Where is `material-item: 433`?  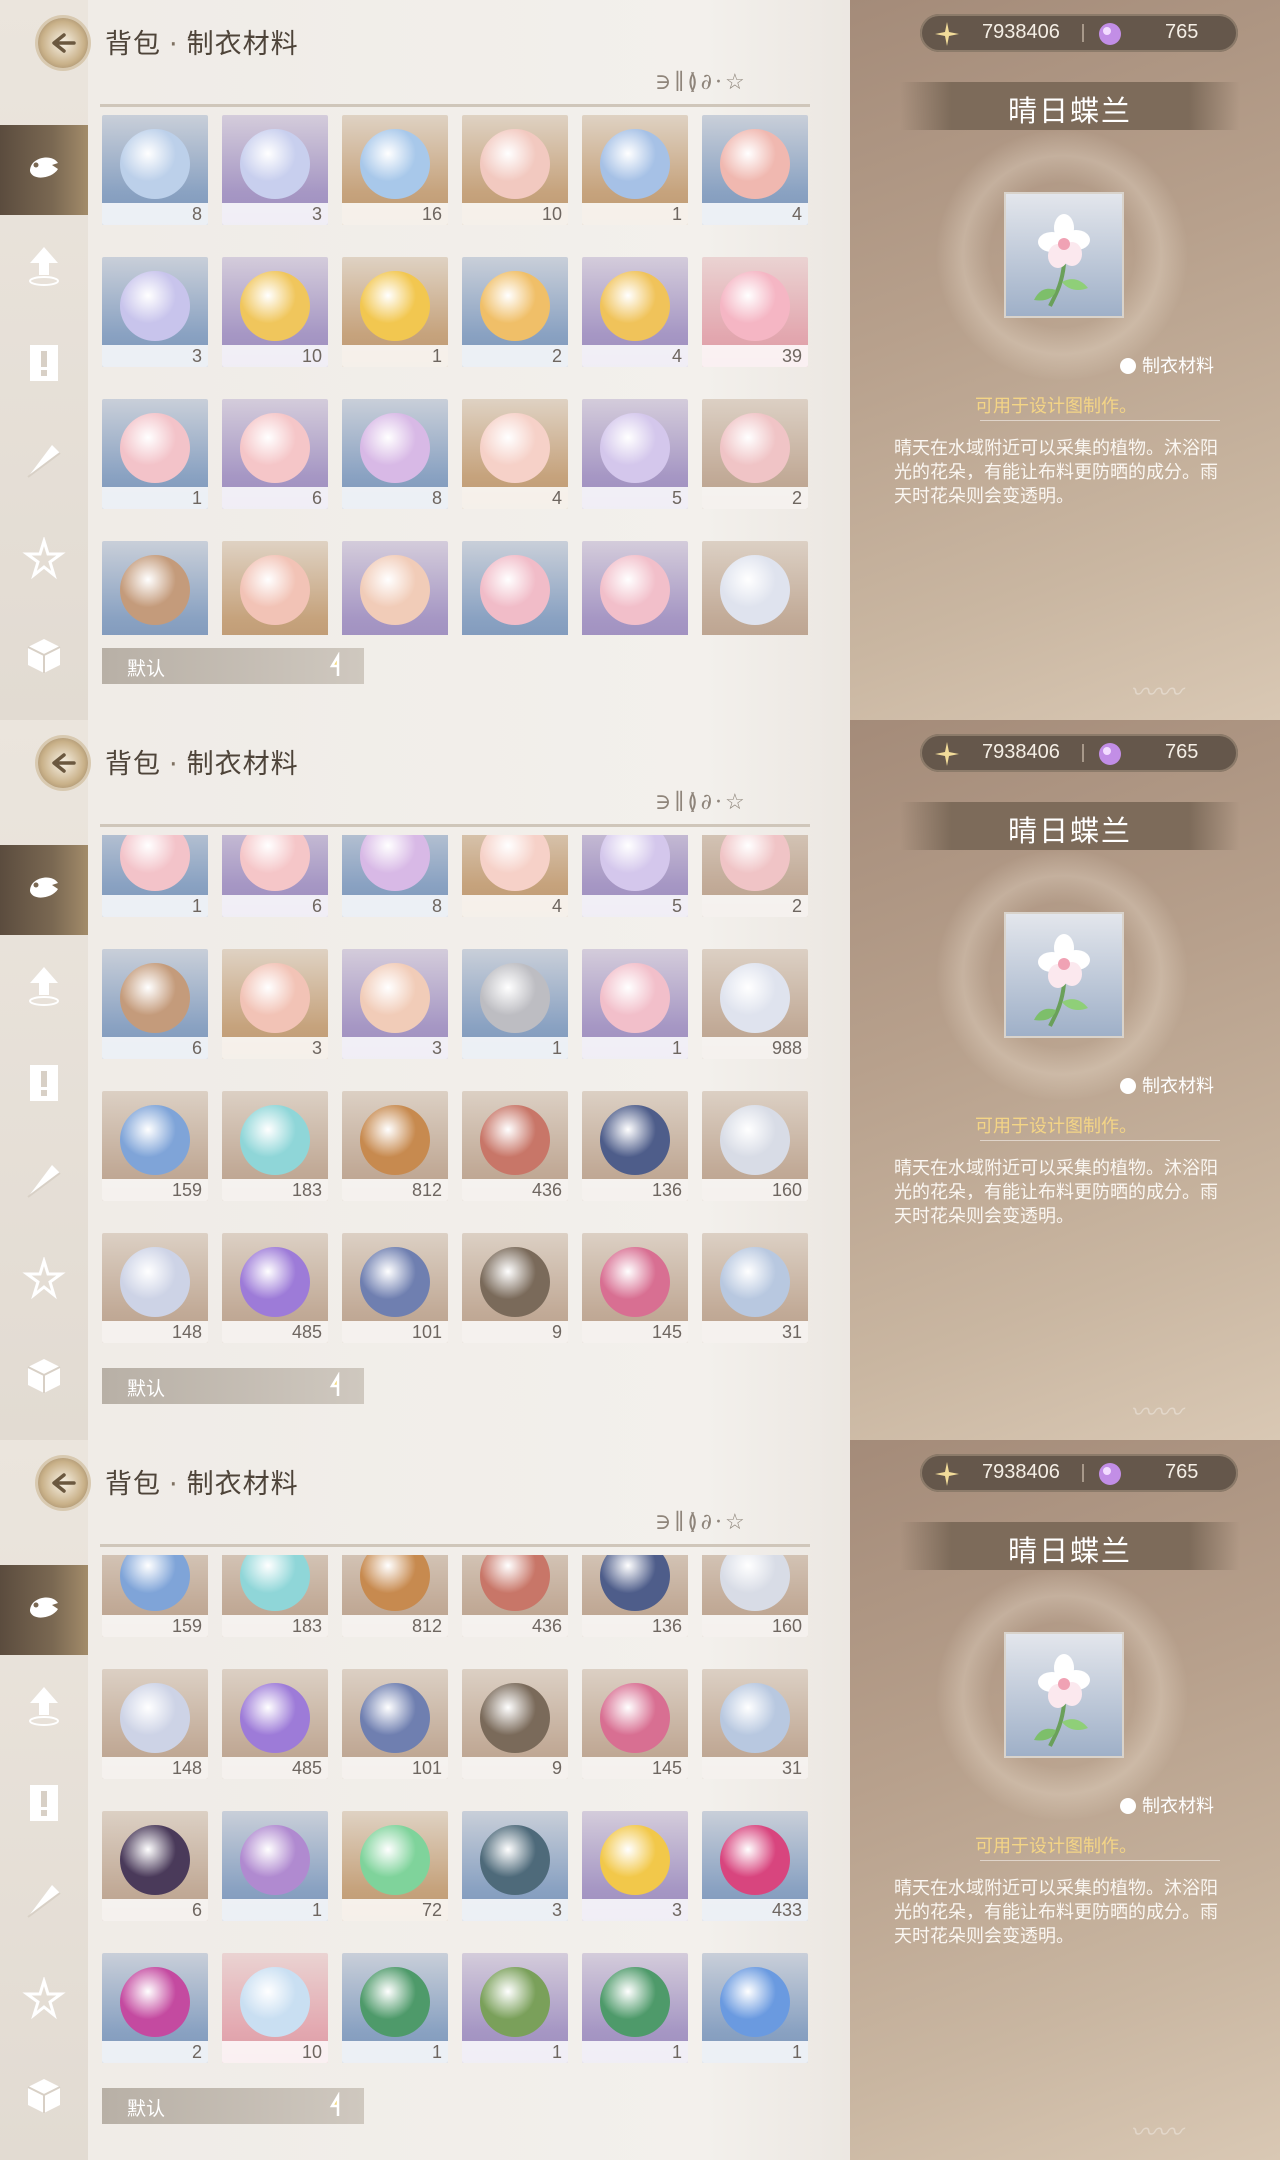 material-item: 433 is located at coordinates (755, 1866).